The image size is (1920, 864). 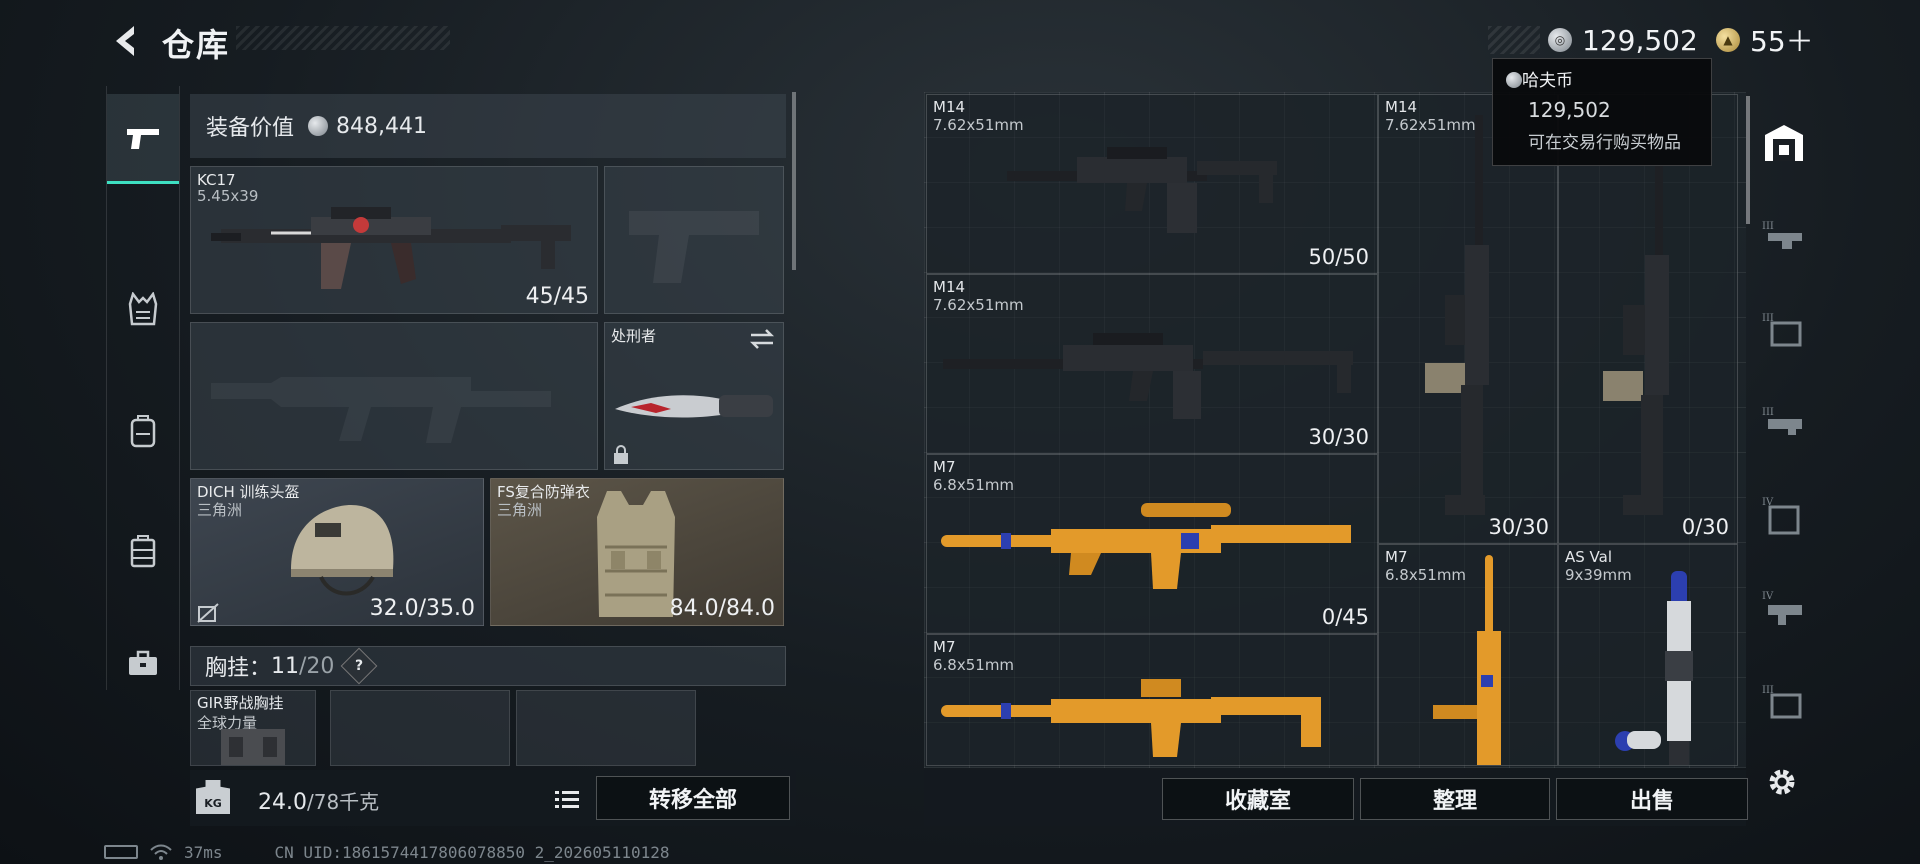 What do you see at coordinates (1784, 329) in the screenshot?
I see `rail-tier3-armor: III` at bounding box center [1784, 329].